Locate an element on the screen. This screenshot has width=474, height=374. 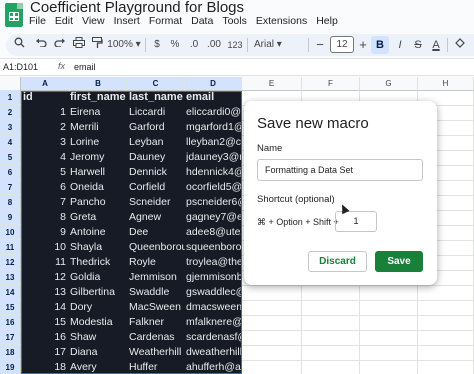
name-label: Name is located at coordinates (270, 148).